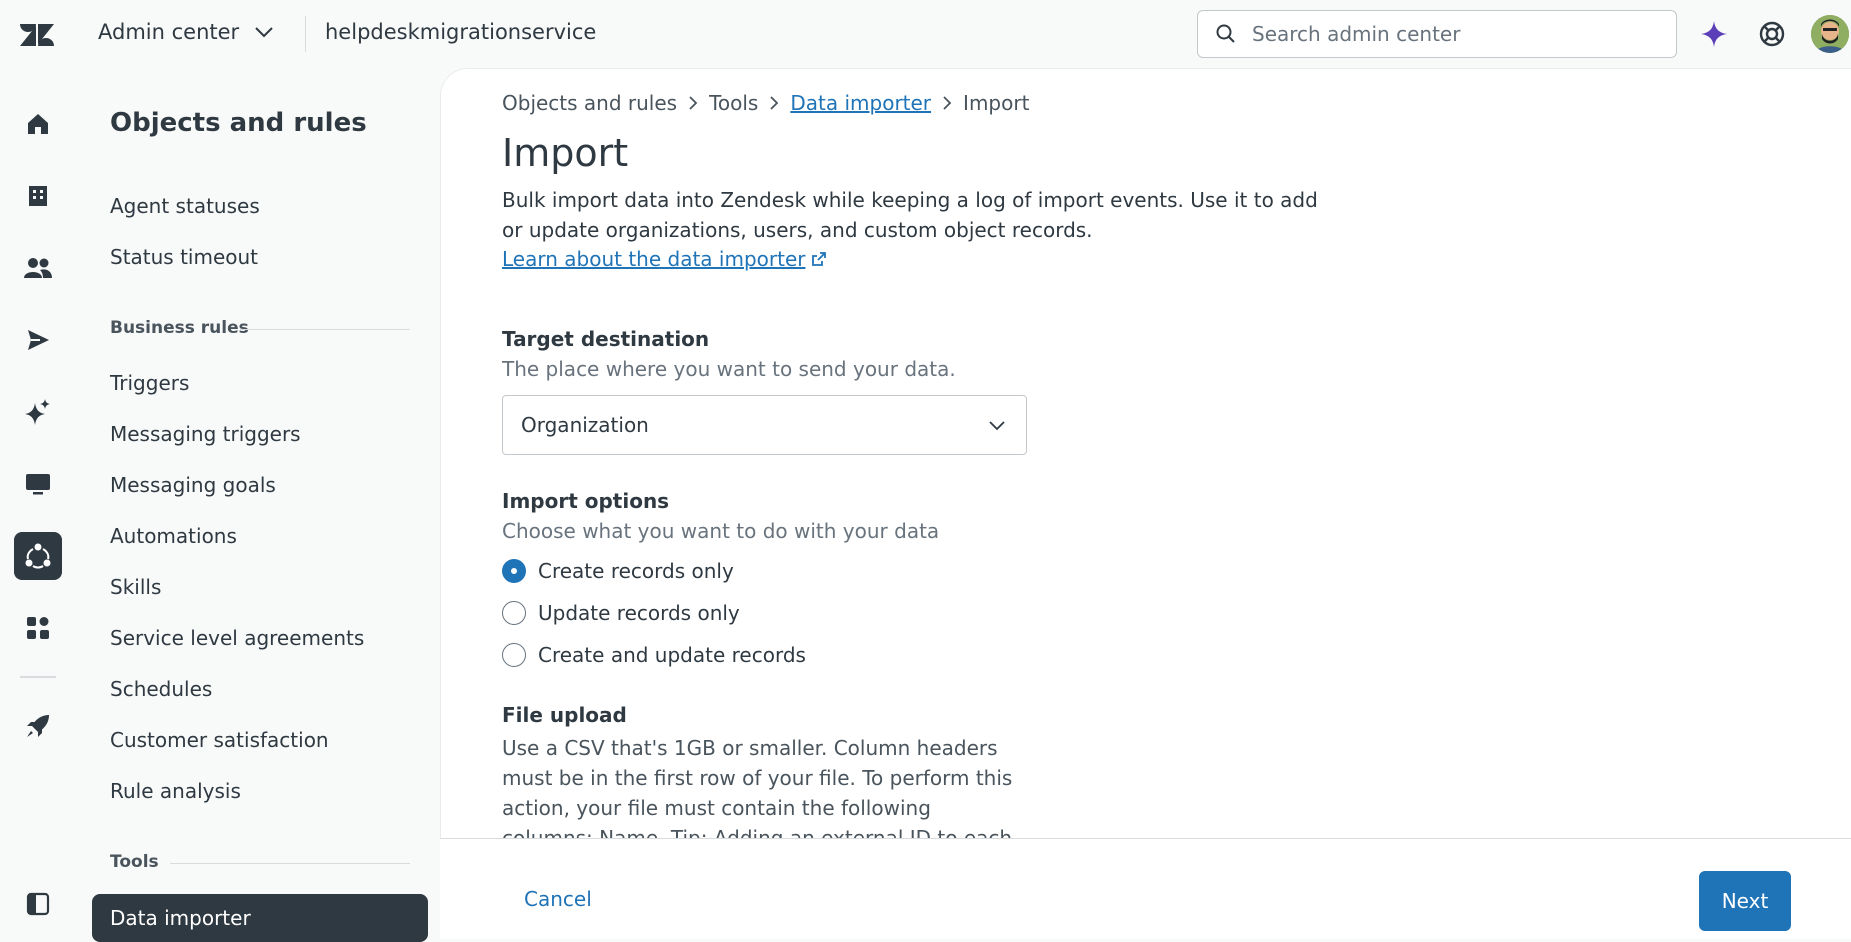 The width and height of the screenshot is (1851, 942). What do you see at coordinates (173, 536) in the screenshot?
I see `nav-item-automations: Automations` at bounding box center [173, 536].